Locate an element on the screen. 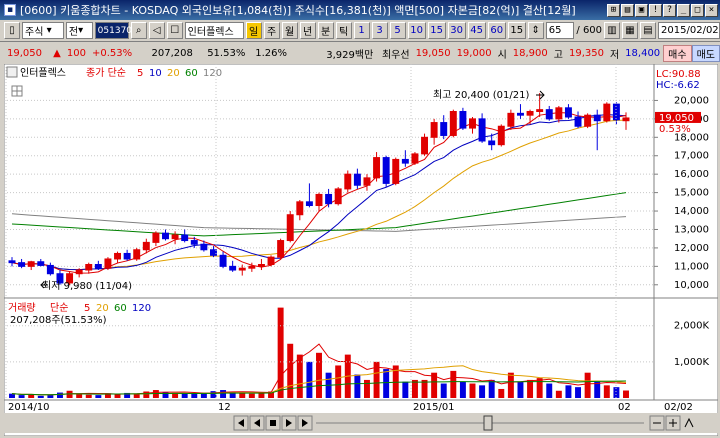 The image size is (720, 438). minute-button-custom: 15 is located at coordinates (516, 30).